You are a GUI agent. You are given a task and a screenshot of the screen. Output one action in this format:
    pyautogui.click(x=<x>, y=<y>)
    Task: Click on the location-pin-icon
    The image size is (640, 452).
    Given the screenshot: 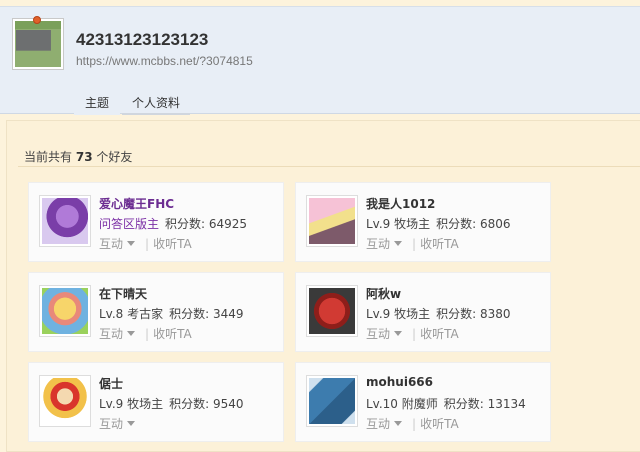 What is the action you would take?
    pyautogui.click(x=37, y=20)
    